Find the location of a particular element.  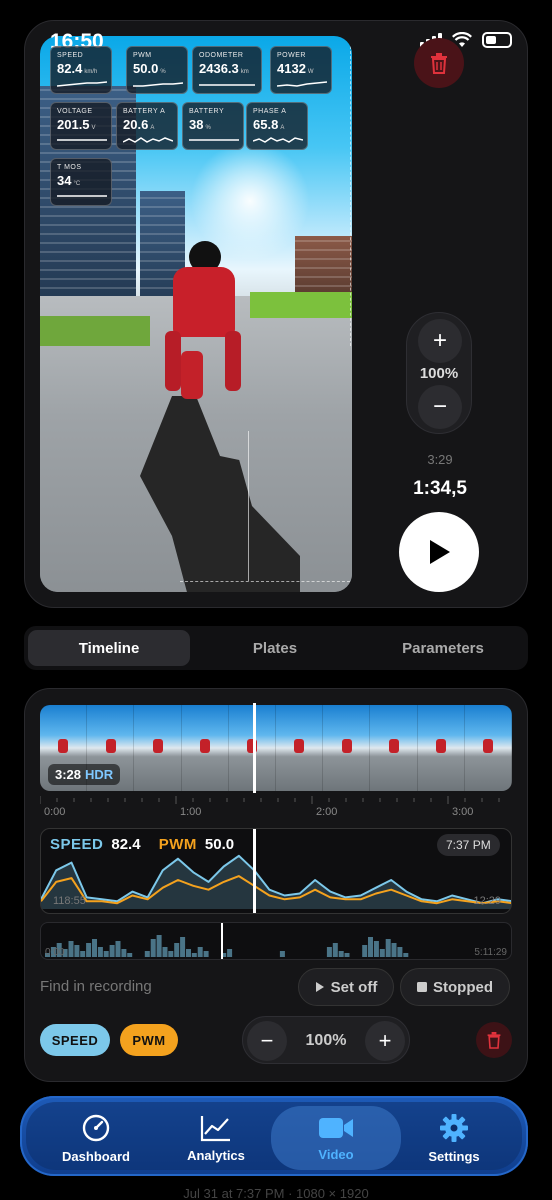

stopped-label: Stopped is located at coordinates (463, 987).